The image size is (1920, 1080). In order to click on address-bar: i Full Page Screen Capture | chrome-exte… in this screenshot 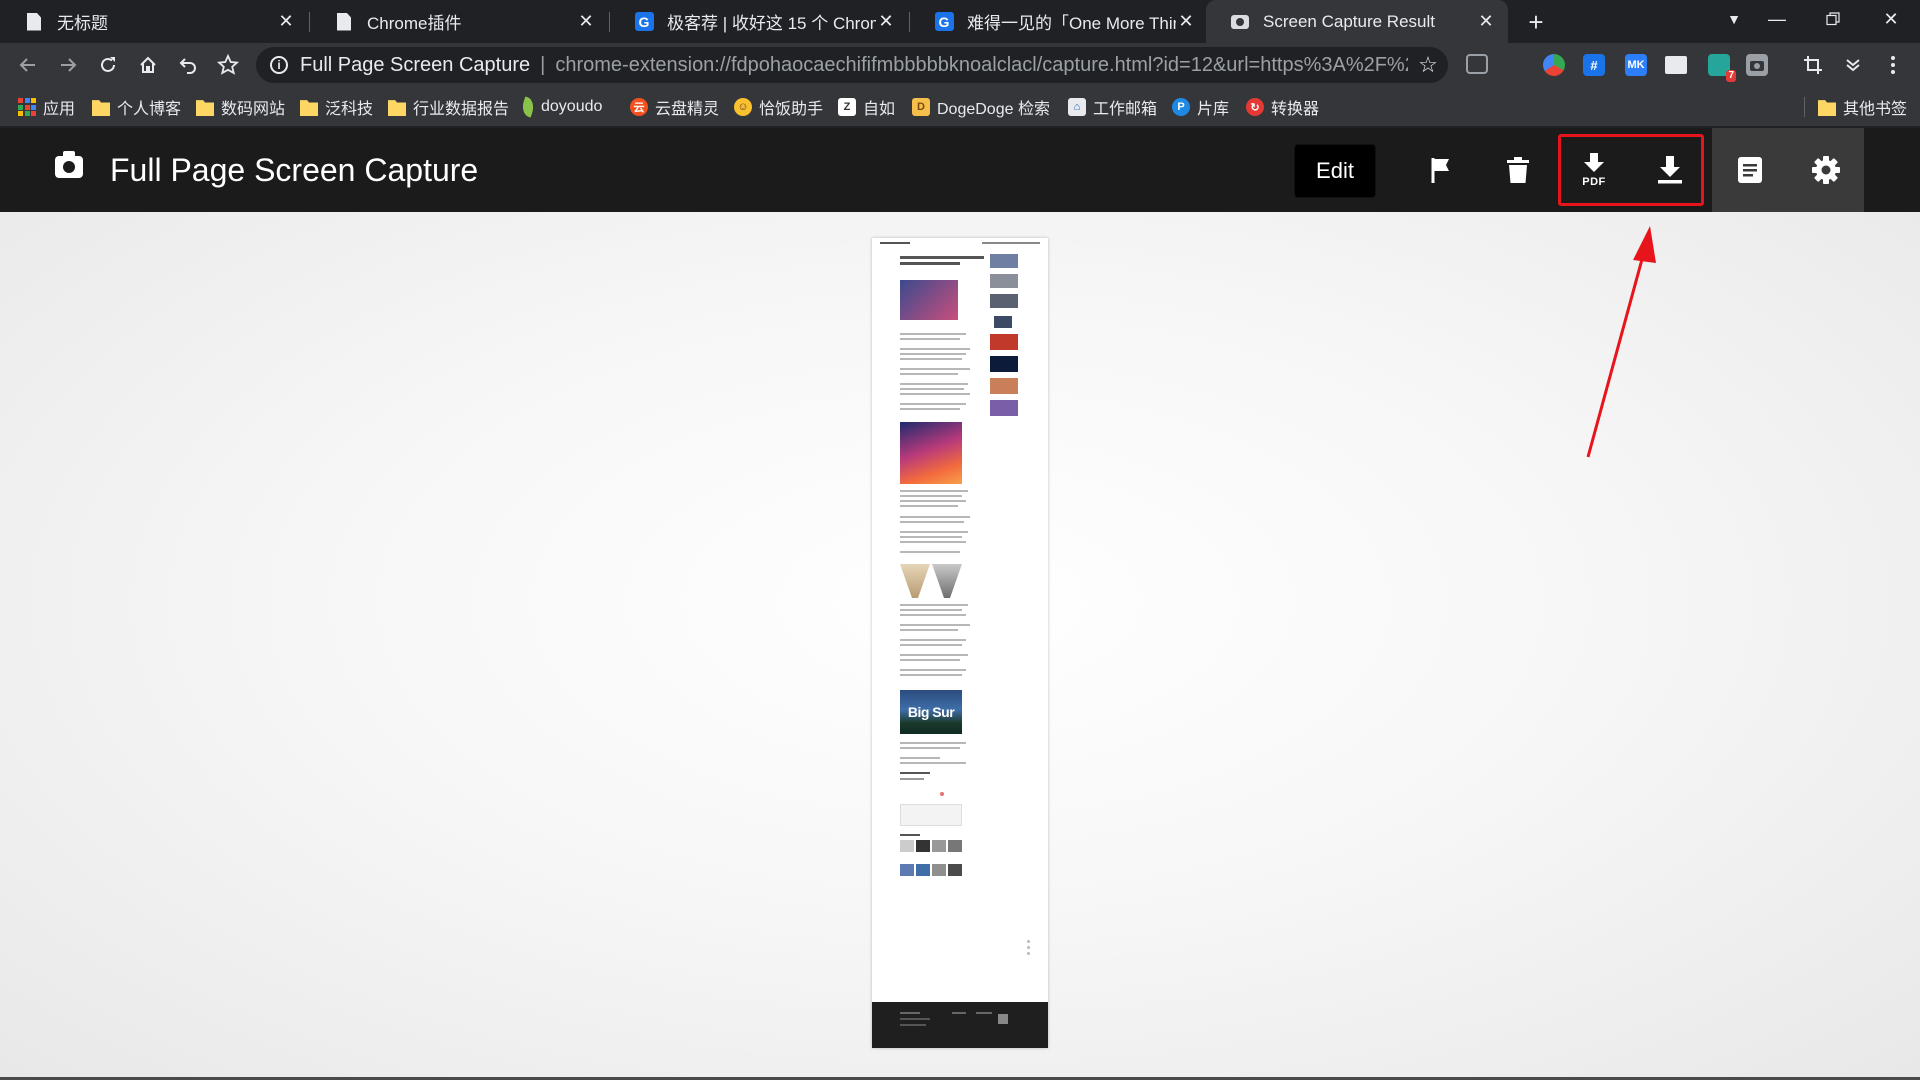, I will do `click(852, 65)`.